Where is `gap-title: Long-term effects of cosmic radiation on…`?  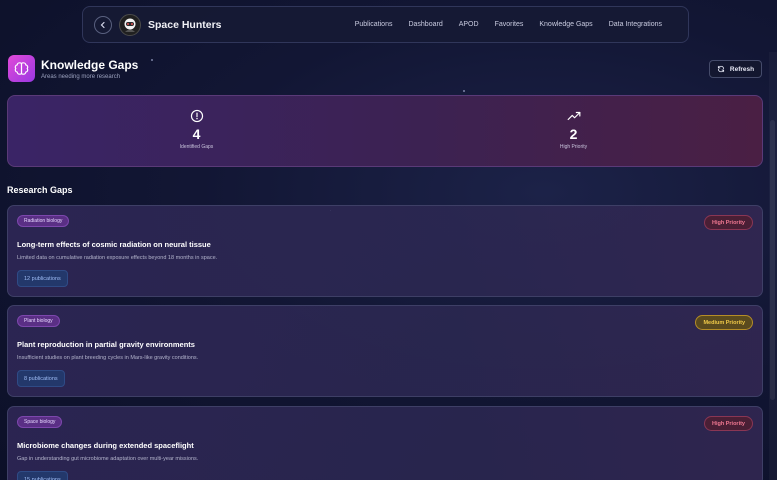 gap-title: Long-term effects of cosmic radiation on… is located at coordinates (114, 244).